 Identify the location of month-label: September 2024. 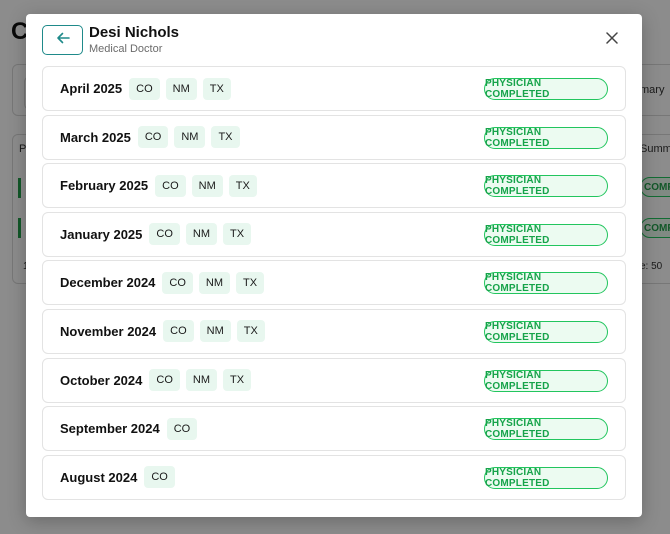
(110, 429).